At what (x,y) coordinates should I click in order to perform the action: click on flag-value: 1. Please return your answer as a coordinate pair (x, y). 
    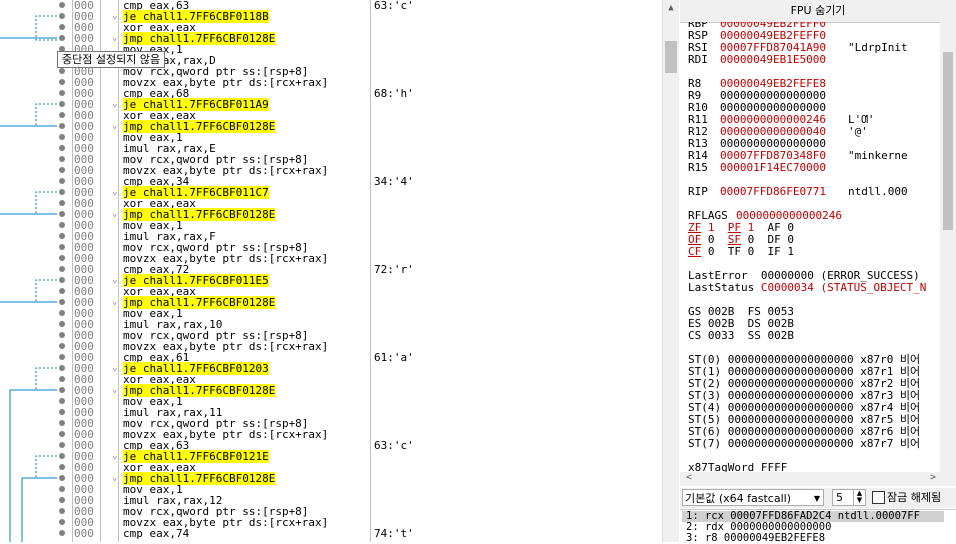
    Looking at the image, I should click on (790, 251).